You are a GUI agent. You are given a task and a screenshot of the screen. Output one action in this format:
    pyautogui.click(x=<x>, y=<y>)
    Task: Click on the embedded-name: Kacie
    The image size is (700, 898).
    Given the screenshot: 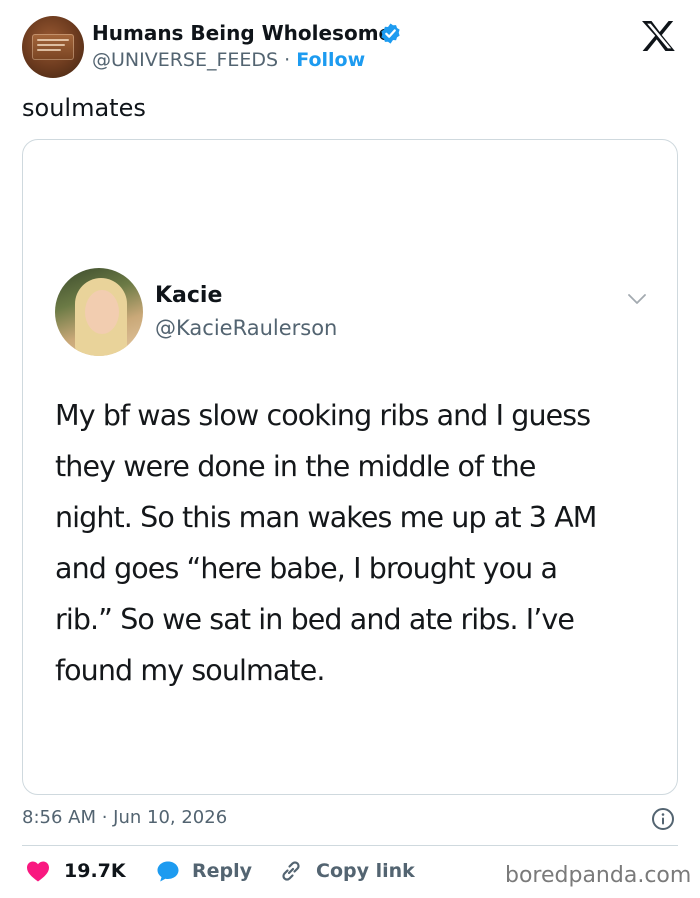 What is the action you would take?
    pyautogui.click(x=189, y=295)
    